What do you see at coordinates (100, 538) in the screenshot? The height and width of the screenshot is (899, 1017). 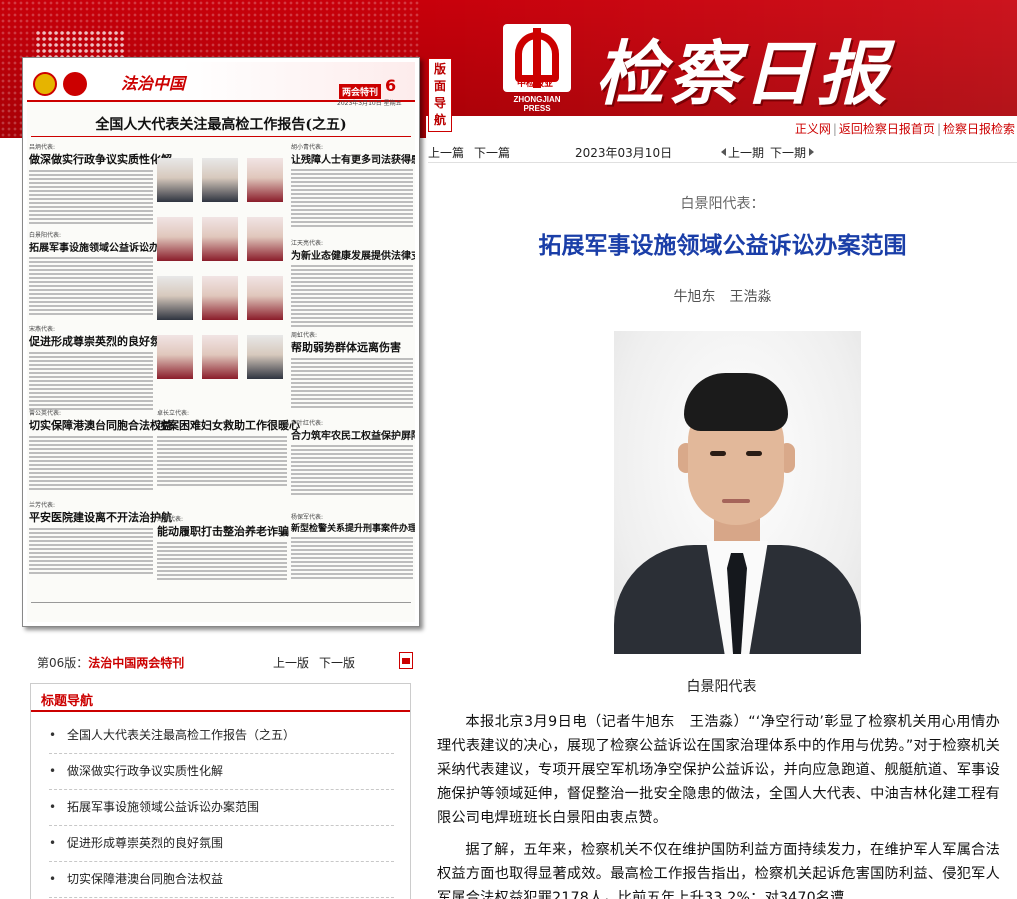 I see `thumb-article: 兰芳代表: 平安医院建设离不开法治护航` at bounding box center [100, 538].